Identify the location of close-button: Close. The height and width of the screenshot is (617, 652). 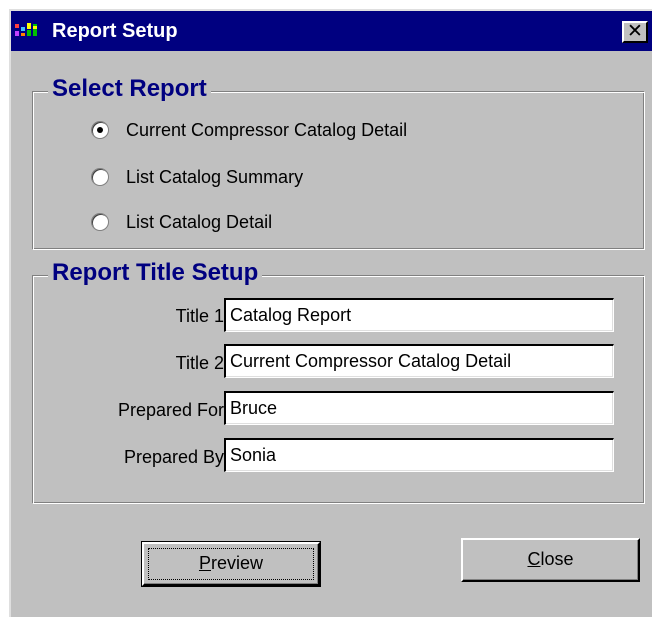
(550, 560).